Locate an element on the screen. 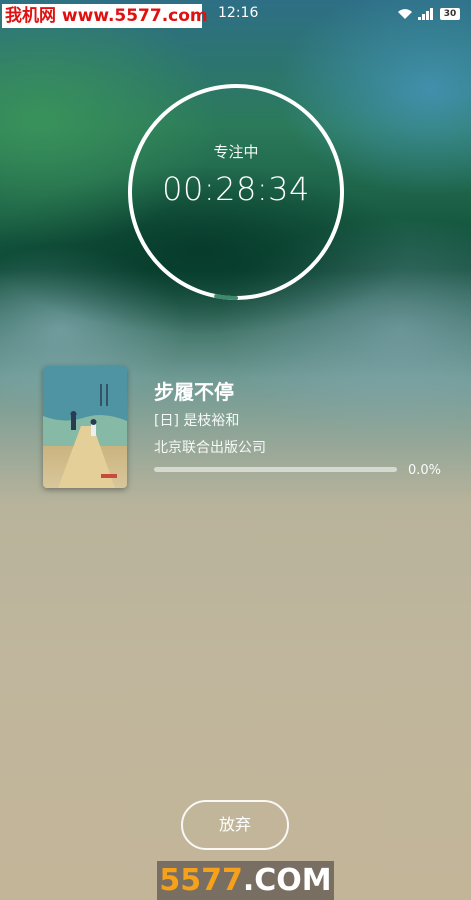  battery-icon: 30 is located at coordinates (450, 14).